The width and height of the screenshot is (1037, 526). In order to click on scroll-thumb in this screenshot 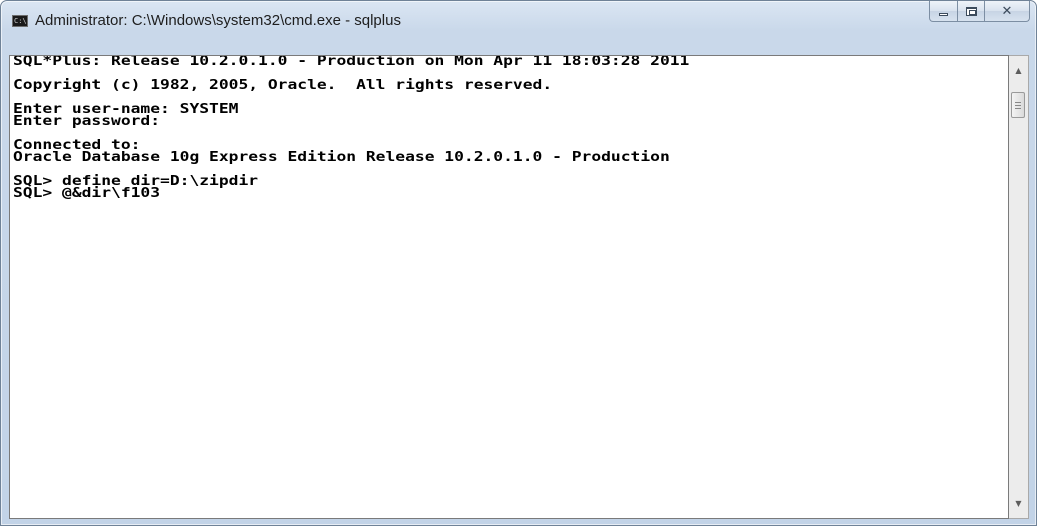, I will do `click(1018, 105)`.